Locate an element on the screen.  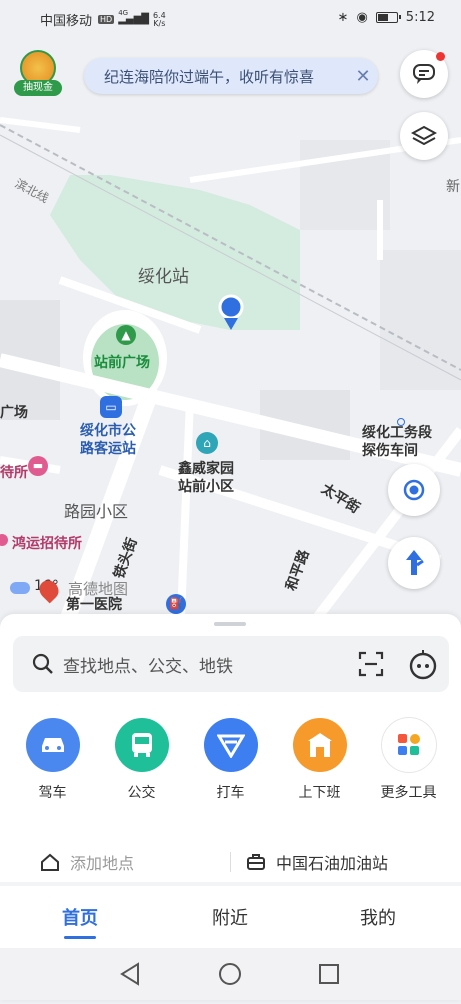
battery-icon is located at coordinates (388, 17).